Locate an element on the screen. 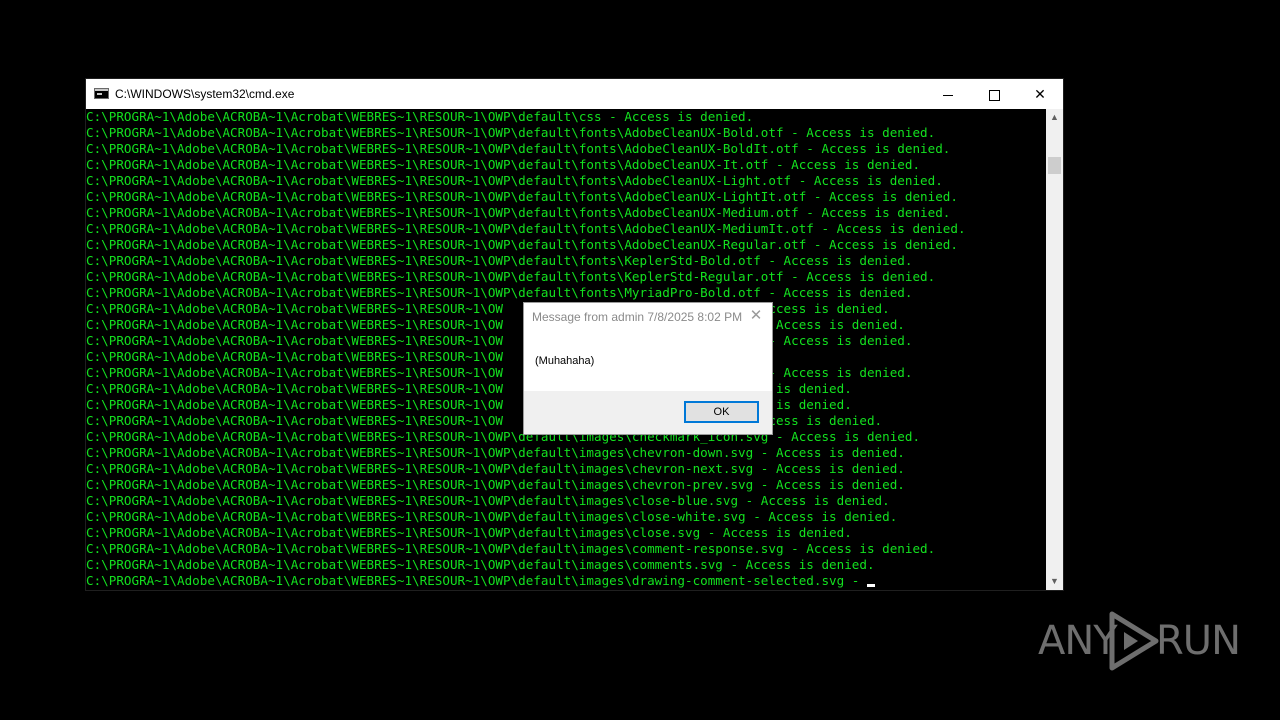  watermark-any-text: ANY is located at coordinates (1078, 641).